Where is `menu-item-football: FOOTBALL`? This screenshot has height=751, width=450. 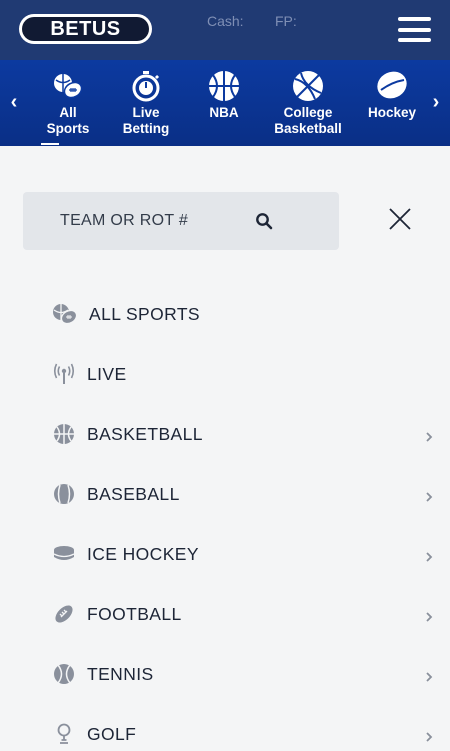 menu-item-football: FOOTBALL is located at coordinates (225, 633).